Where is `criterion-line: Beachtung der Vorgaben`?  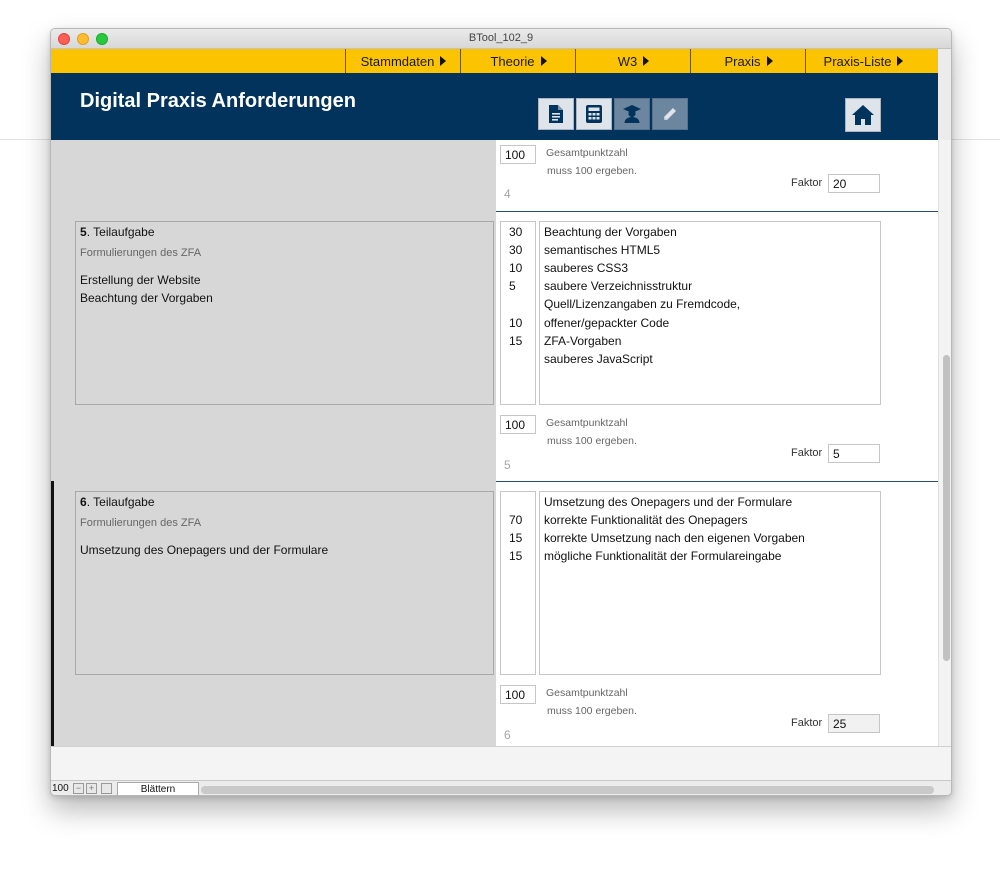
criterion-line: Beachtung der Vorgaben is located at coordinates (610, 232).